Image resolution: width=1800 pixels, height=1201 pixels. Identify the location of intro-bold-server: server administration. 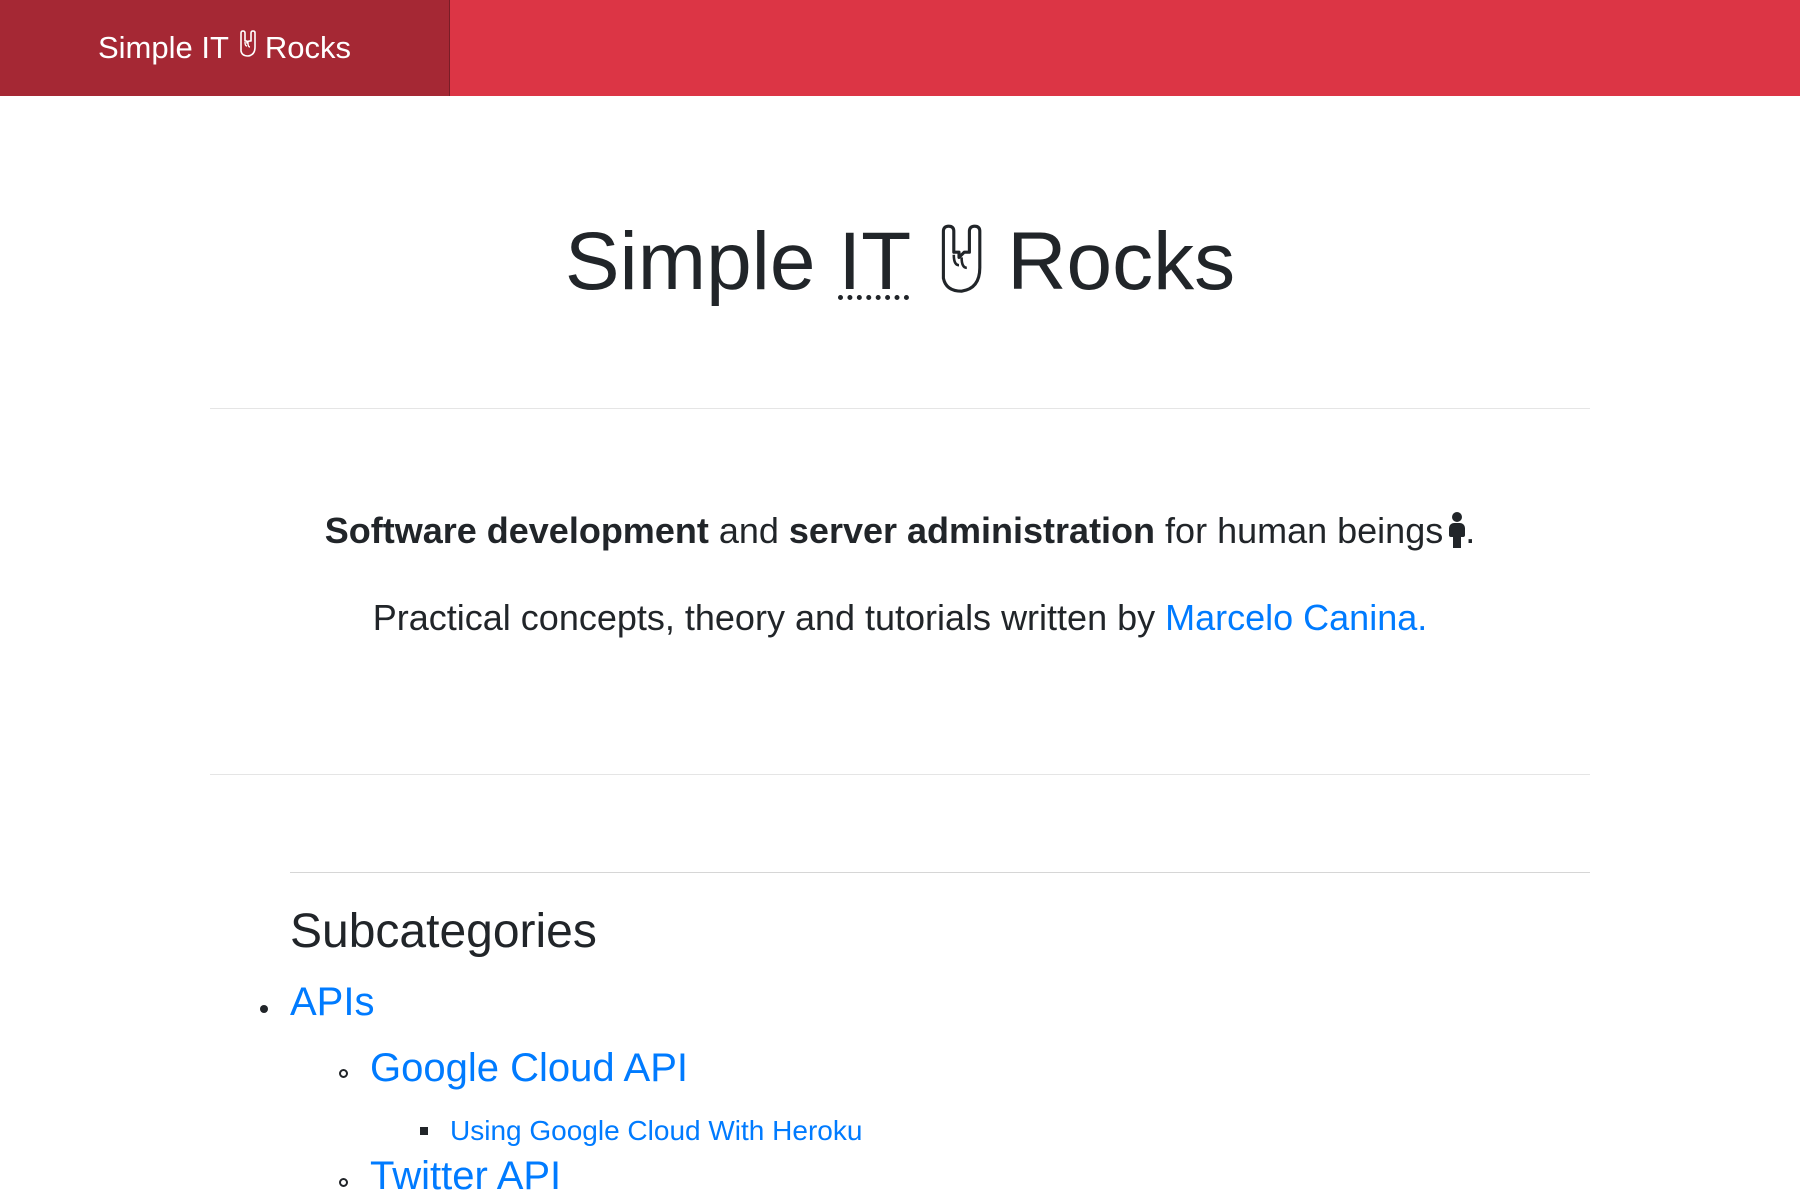
(972, 530).